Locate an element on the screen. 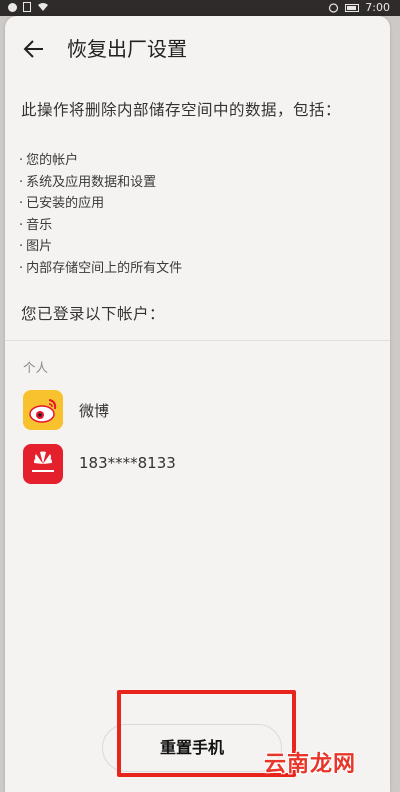 The height and width of the screenshot is (792, 400). weibo-icon is located at coordinates (43, 410).